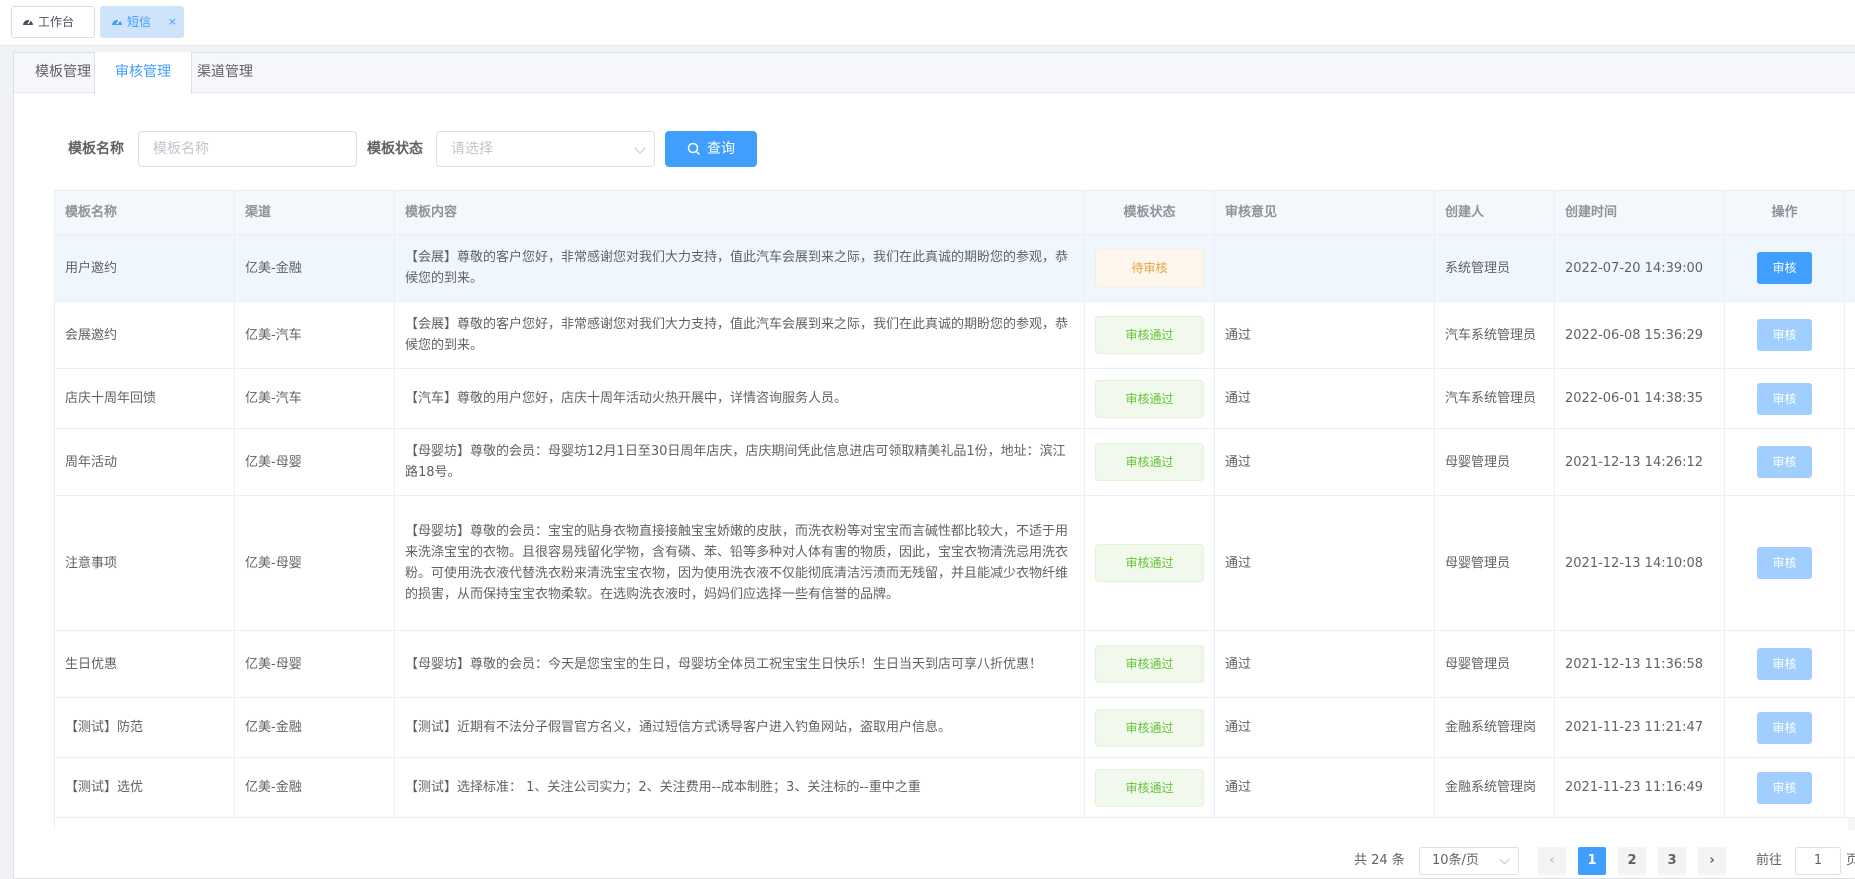  What do you see at coordinates (1640, 563) in the screenshot?
I see `col-created-time-cell: 2021-12-13 14:10:08` at bounding box center [1640, 563].